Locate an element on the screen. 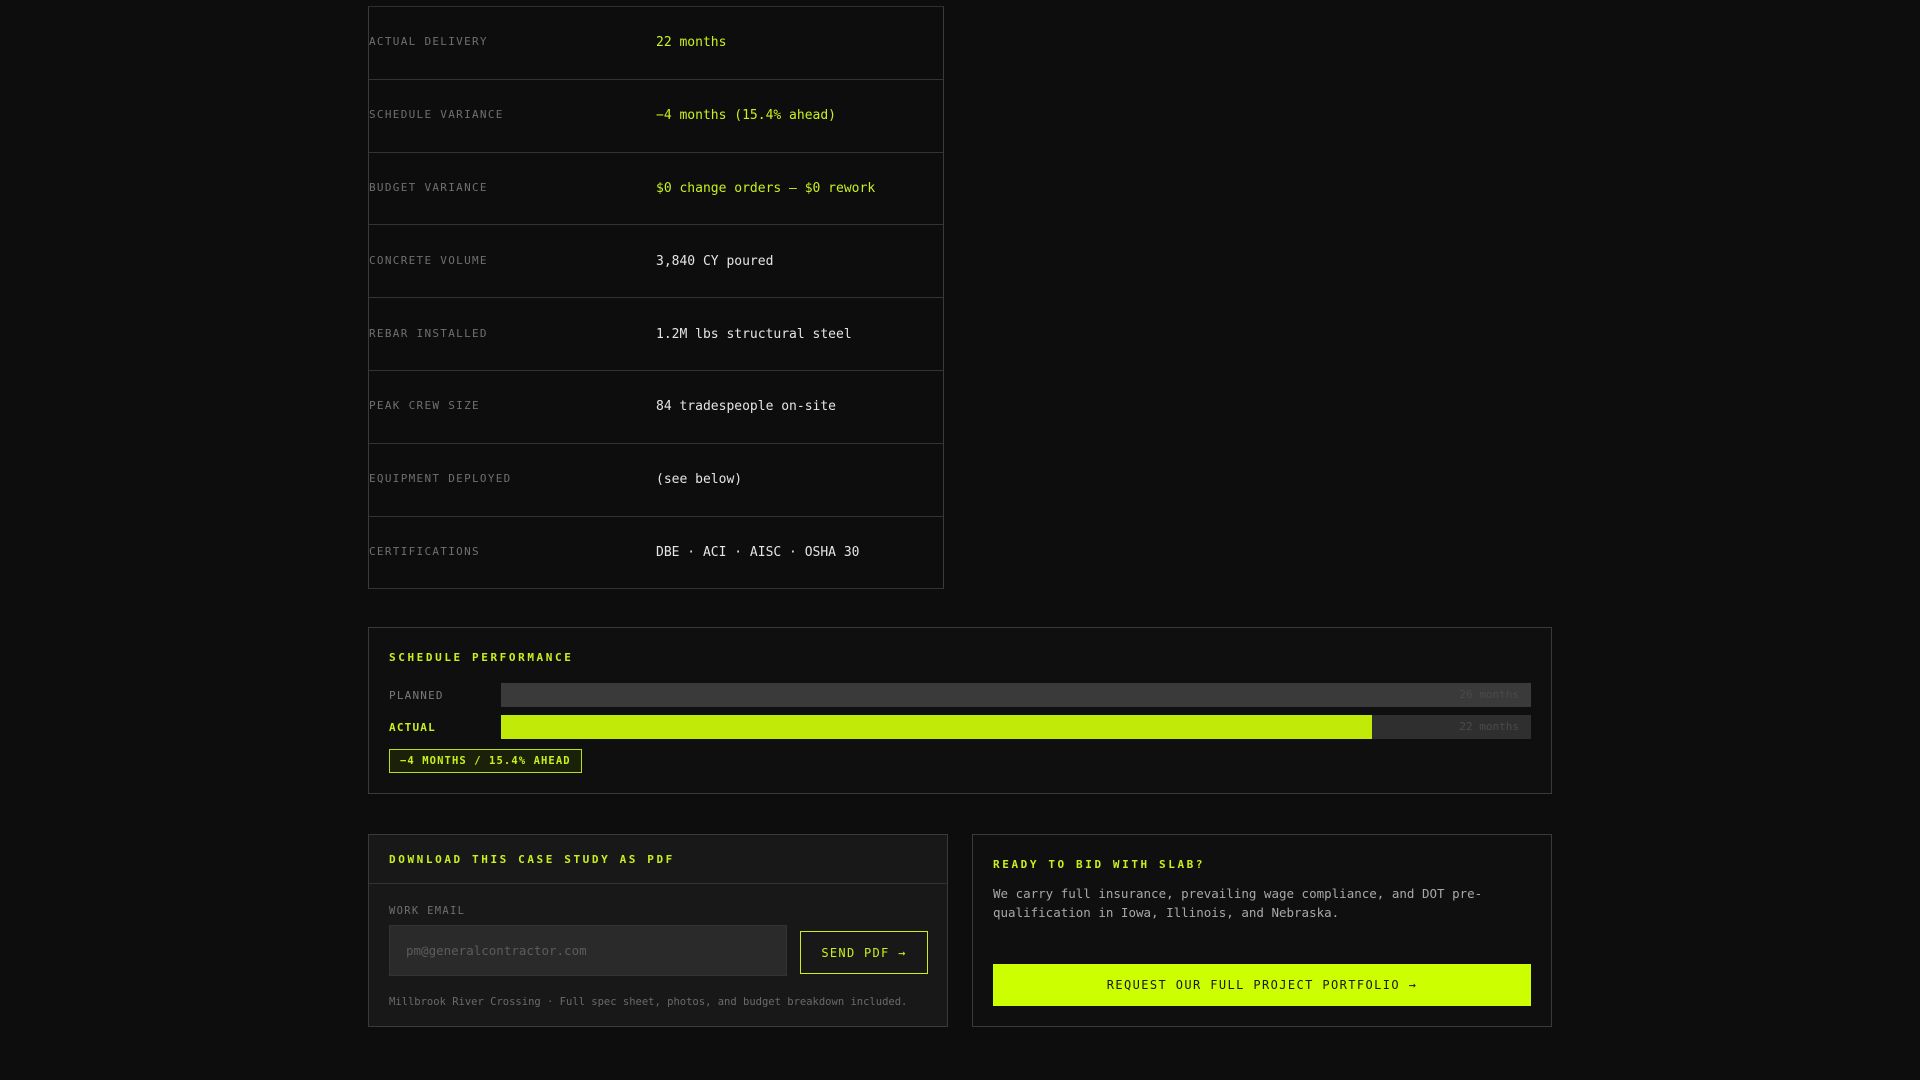  actual-bar-track: 22 months is located at coordinates (1016, 727).